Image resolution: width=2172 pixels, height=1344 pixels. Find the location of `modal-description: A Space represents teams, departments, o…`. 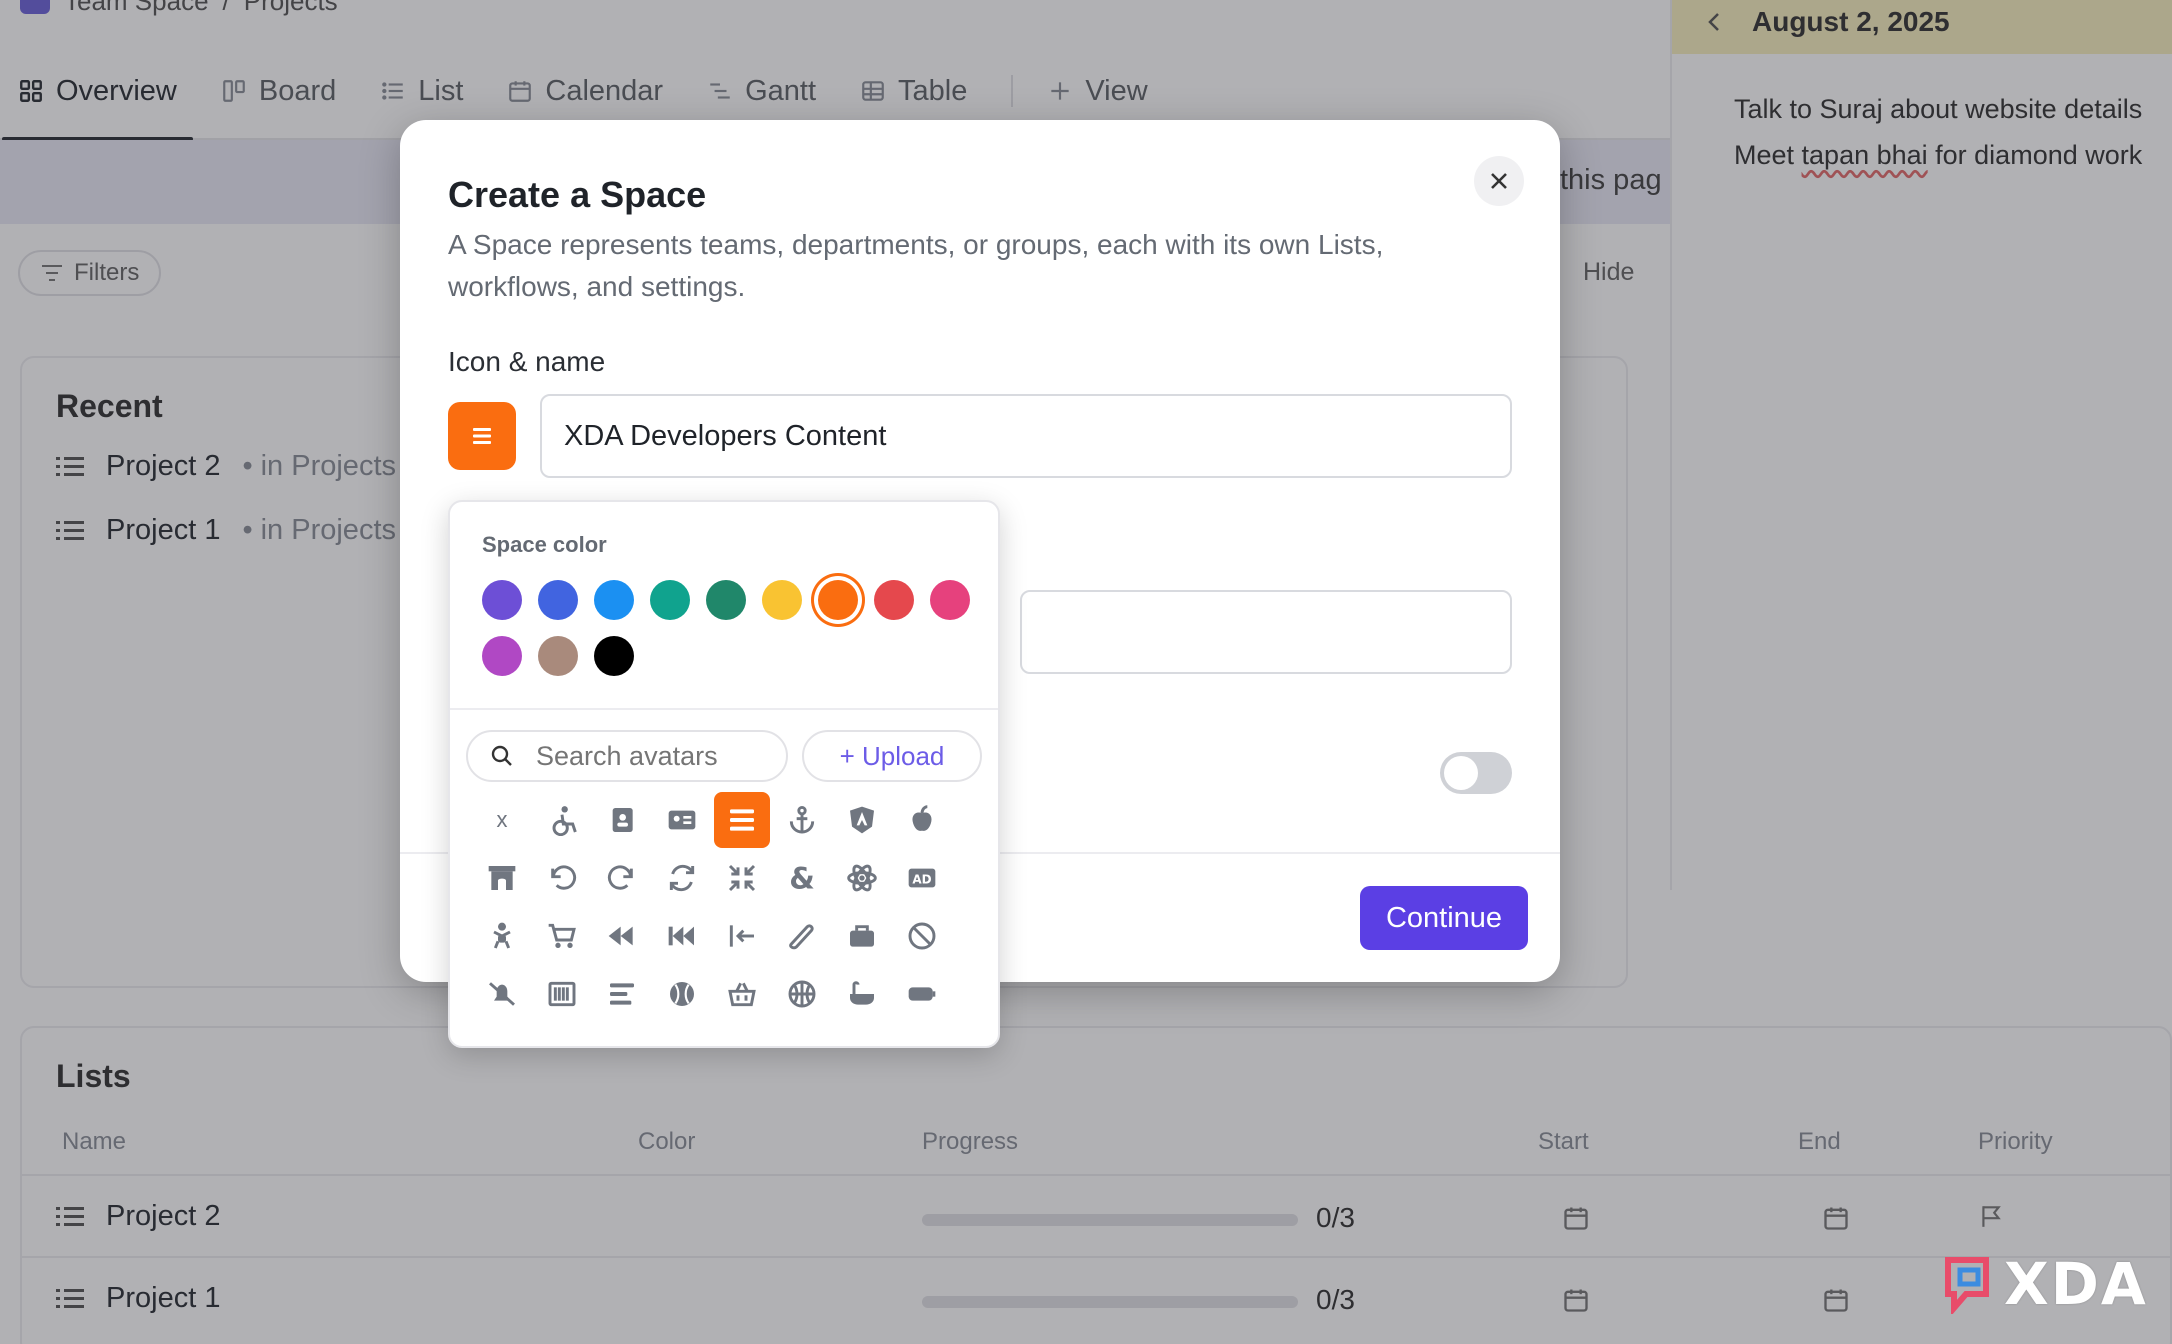

modal-description: A Space represents teams, departments, o… is located at coordinates (916, 265).